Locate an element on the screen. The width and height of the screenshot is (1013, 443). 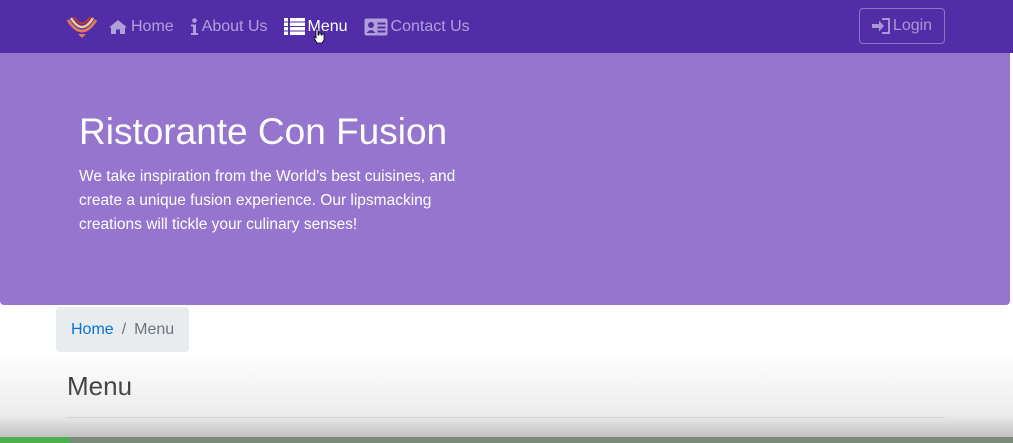
restaurant-title: Ristorante Con Fusion is located at coordinates (263, 131).